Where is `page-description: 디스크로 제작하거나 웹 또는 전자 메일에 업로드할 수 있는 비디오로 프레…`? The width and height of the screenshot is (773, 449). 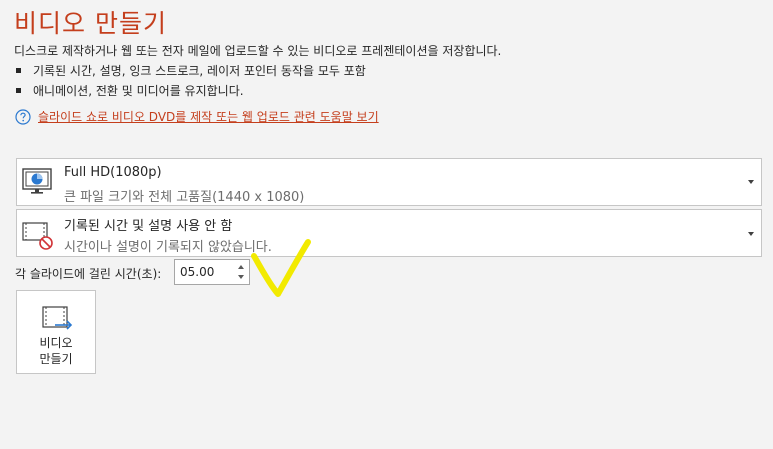
page-description: 디스크로 제작하거나 웹 또는 전자 메일에 업로드할 수 있는 비디오로 프레… is located at coordinates (258, 51).